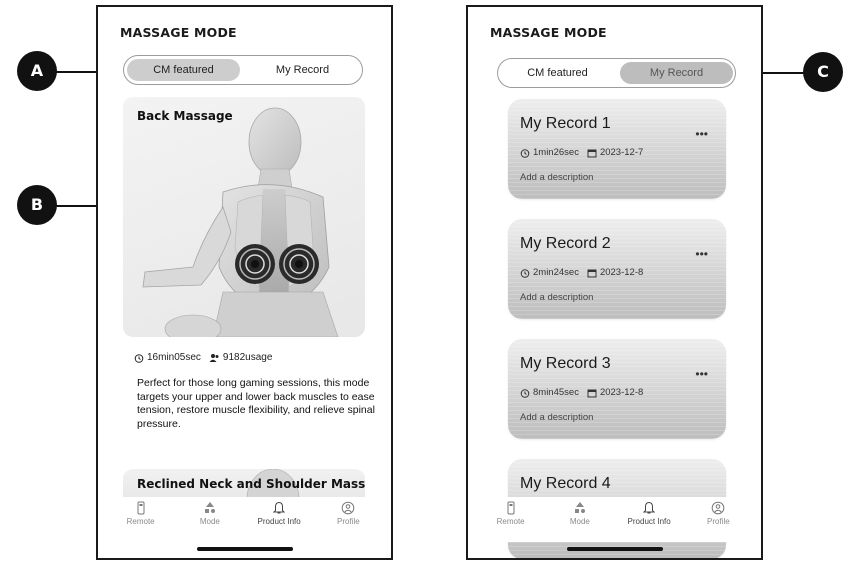 The image size is (852, 564). What do you see at coordinates (247, 357) in the screenshot?
I see `featured-usage: 9182usage` at bounding box center [247, 357].